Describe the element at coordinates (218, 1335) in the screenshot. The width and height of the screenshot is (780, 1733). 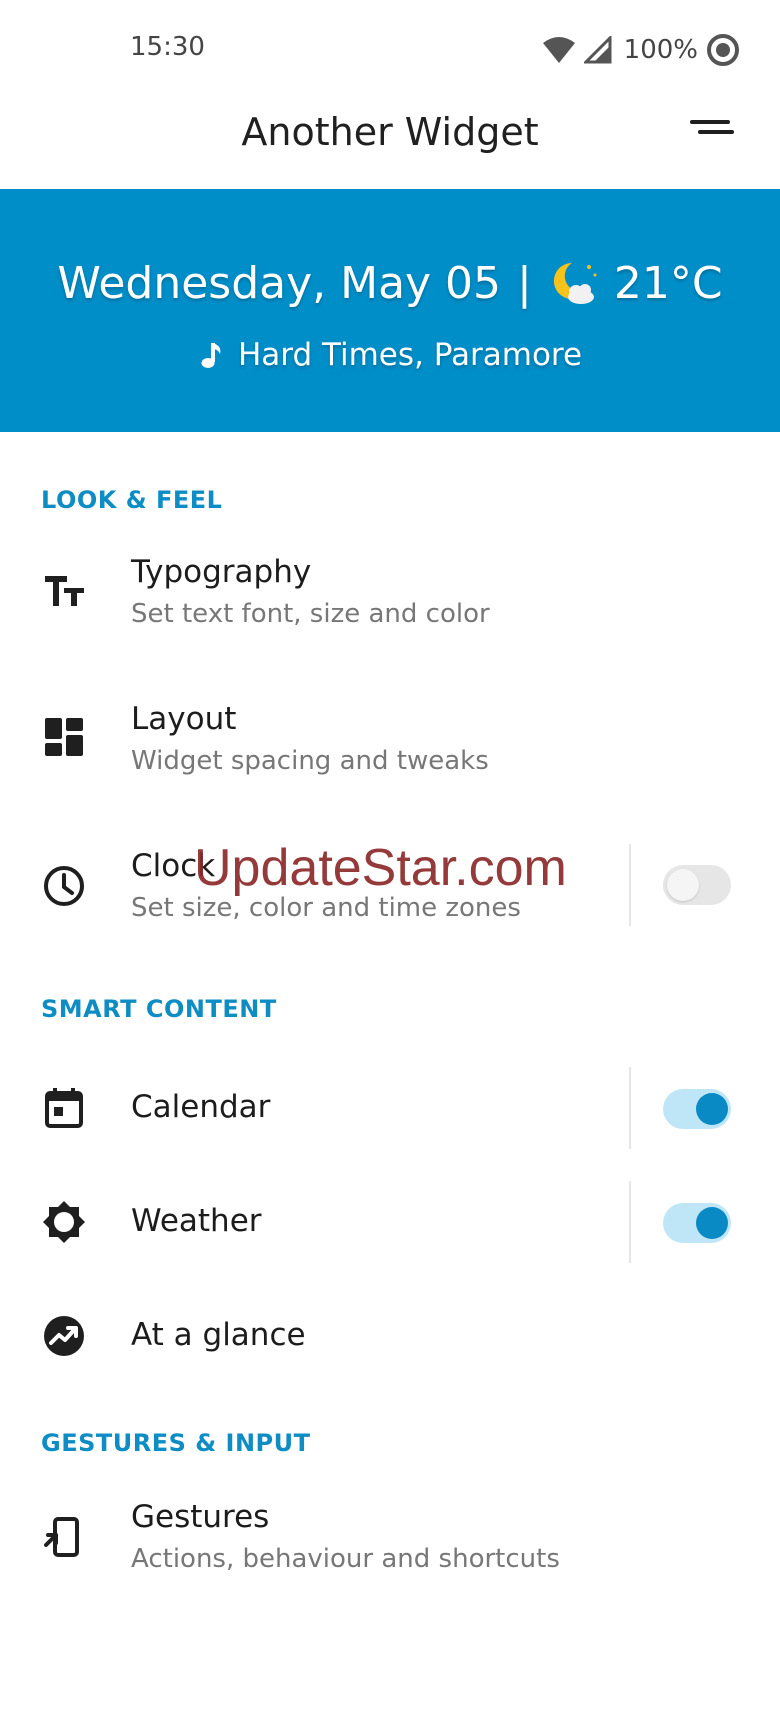
I see `glance-title: At a glance` at that location.